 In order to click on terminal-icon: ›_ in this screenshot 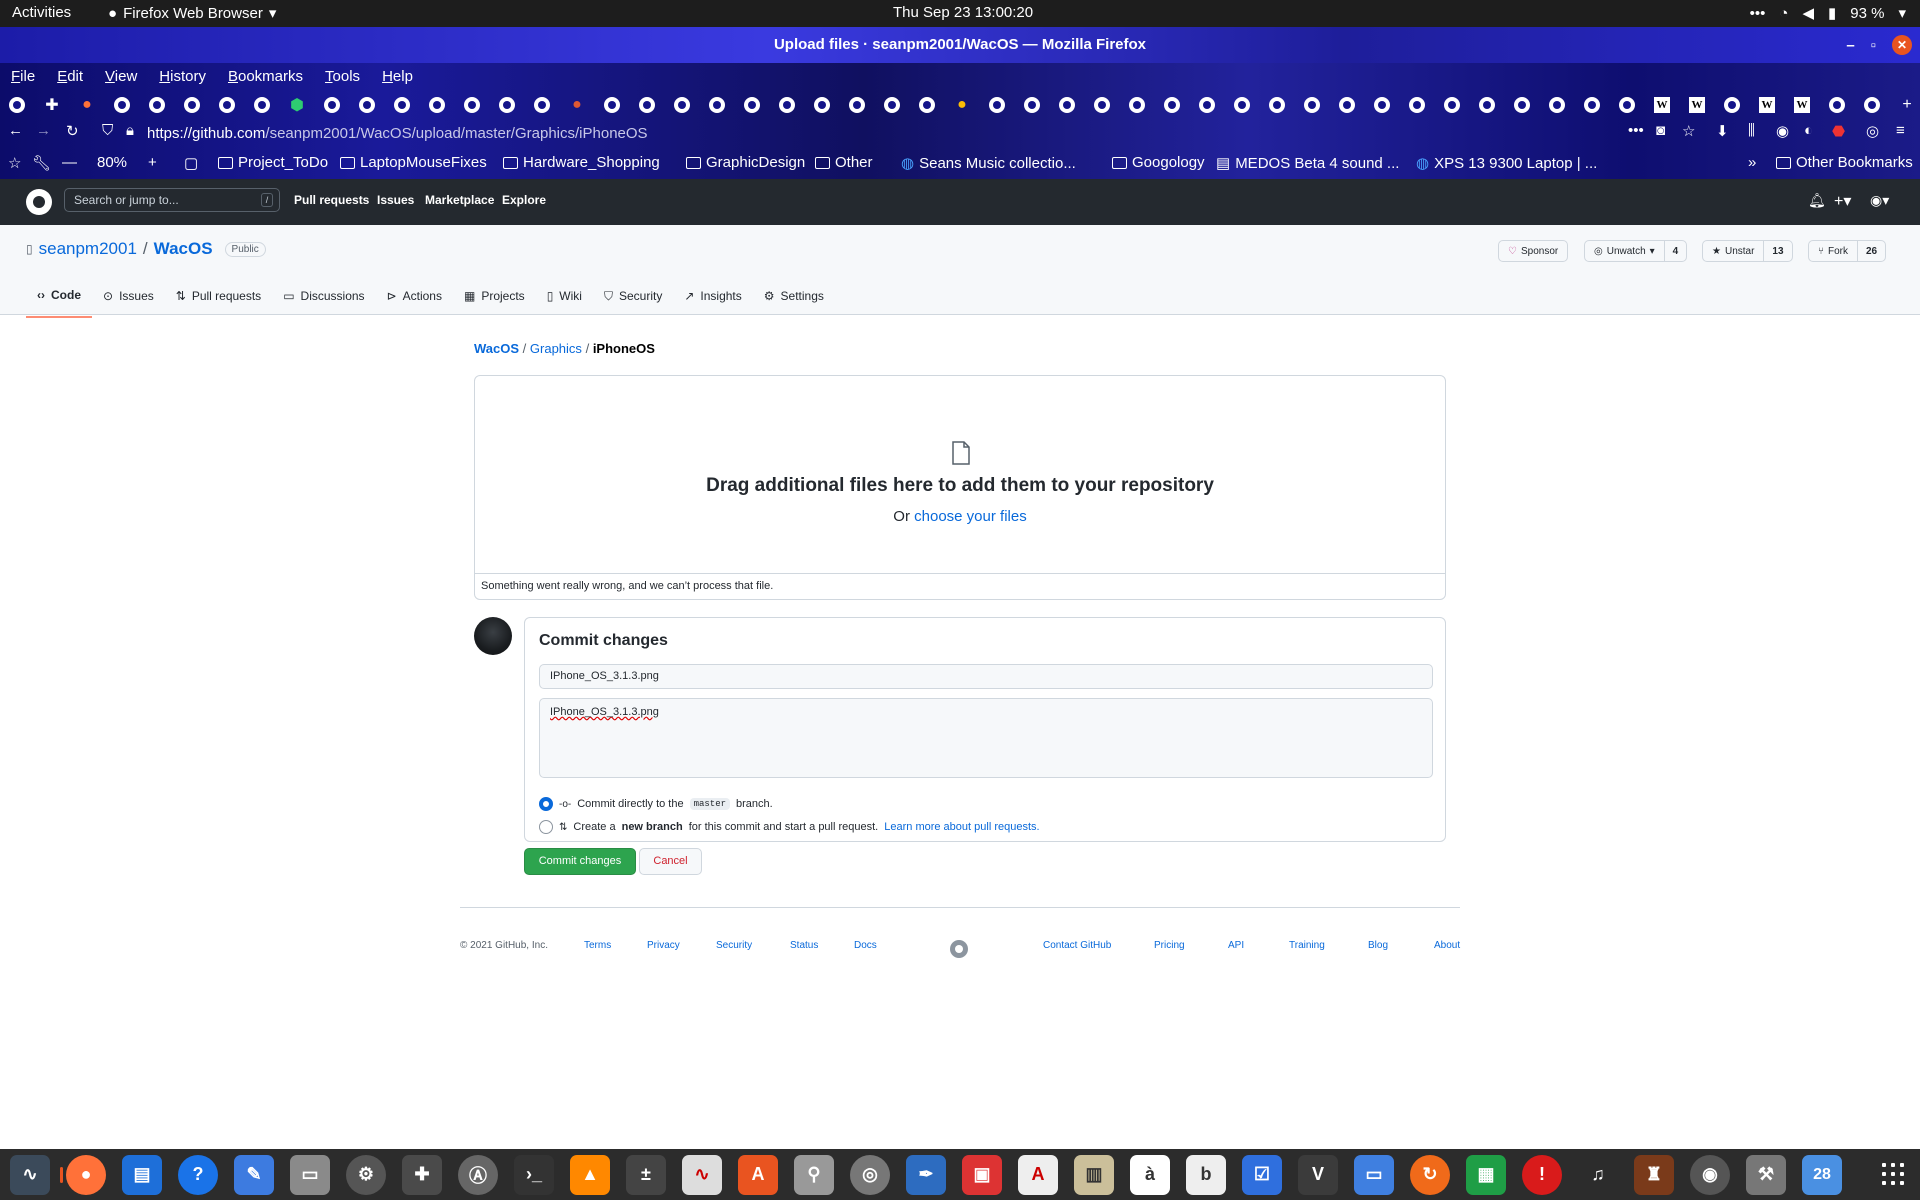, I will do `click(534, 1174)`.